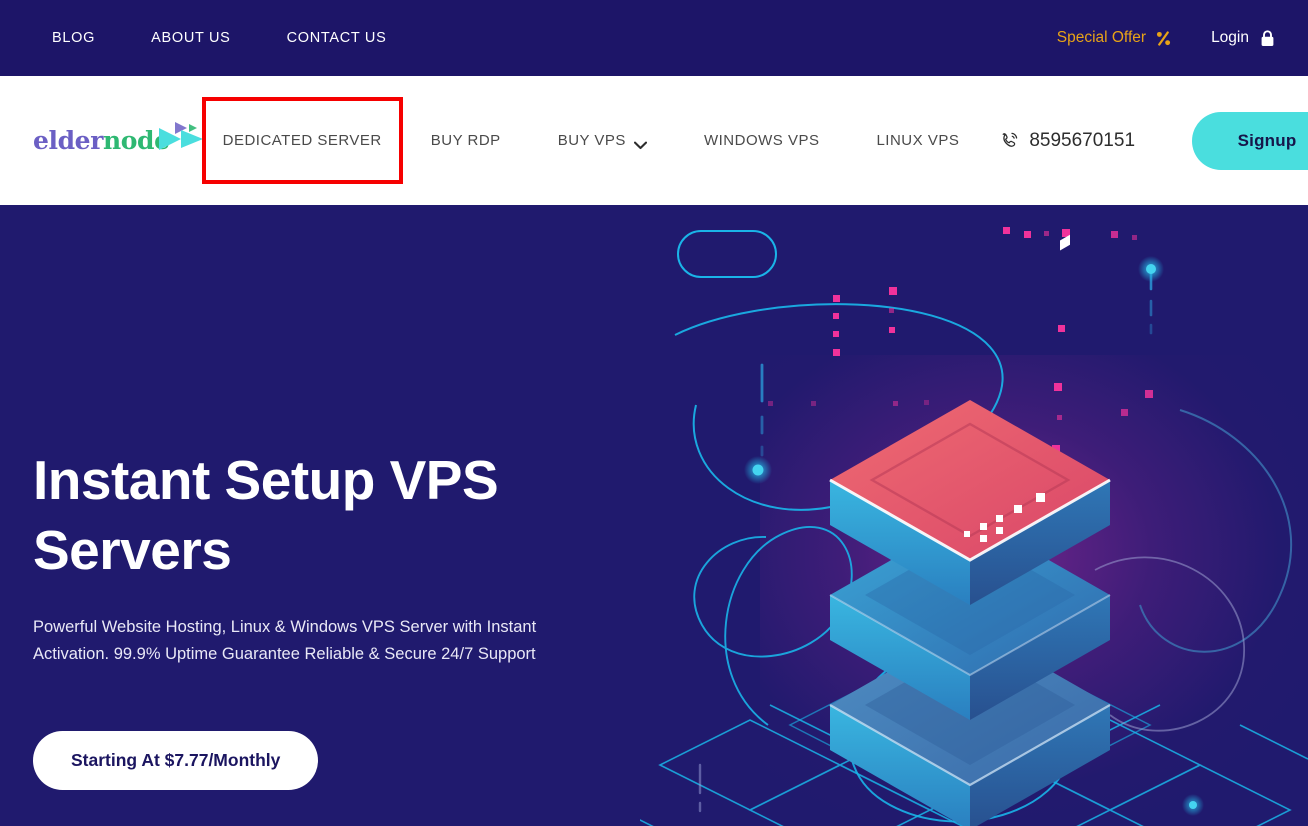 The width and height of the screenshot is (1308, 826). I want to click on phone-number-link: 8595670151, so click(1067, 141).